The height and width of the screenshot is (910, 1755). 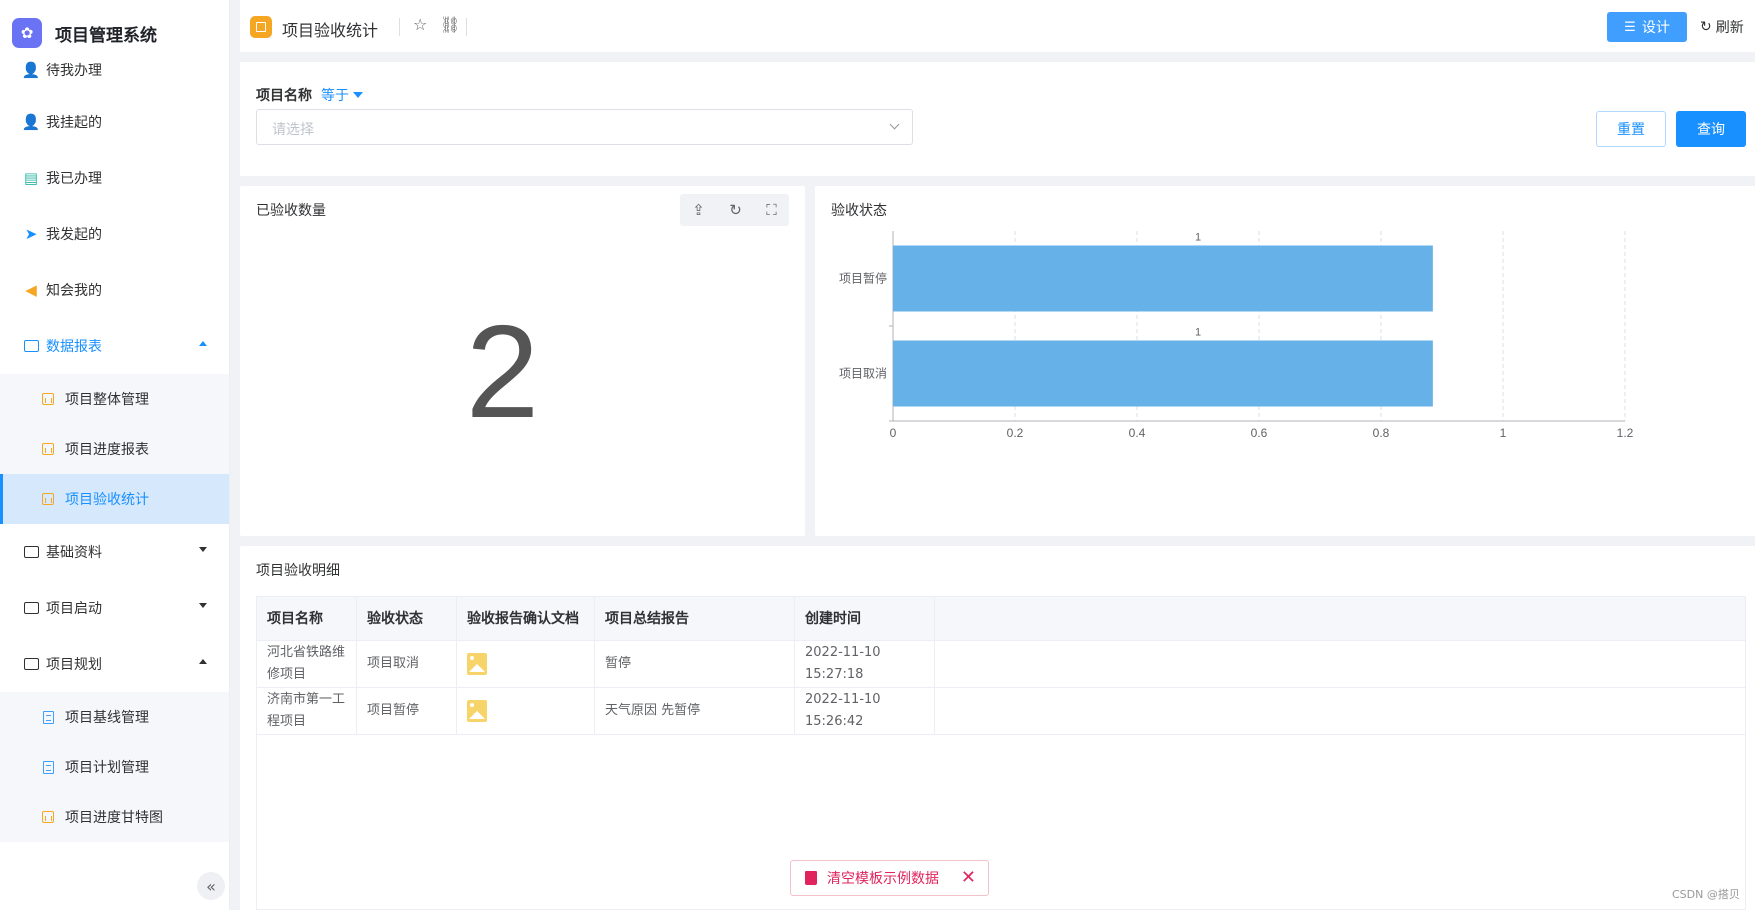 I want to click on accepted-count-card: 已验收数量 ⇪ ↻ ⛶ 2, so click(x=522, y=361).